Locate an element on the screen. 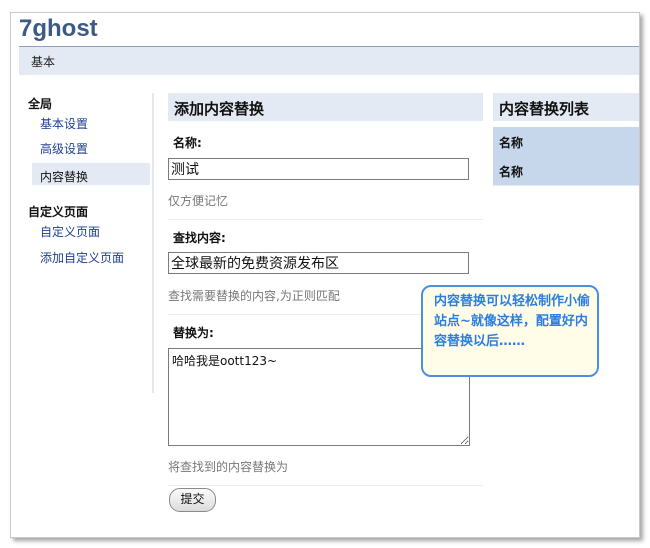  sidebar-item-basic-settings: 基本设置 is located at coordinates (64, 123).